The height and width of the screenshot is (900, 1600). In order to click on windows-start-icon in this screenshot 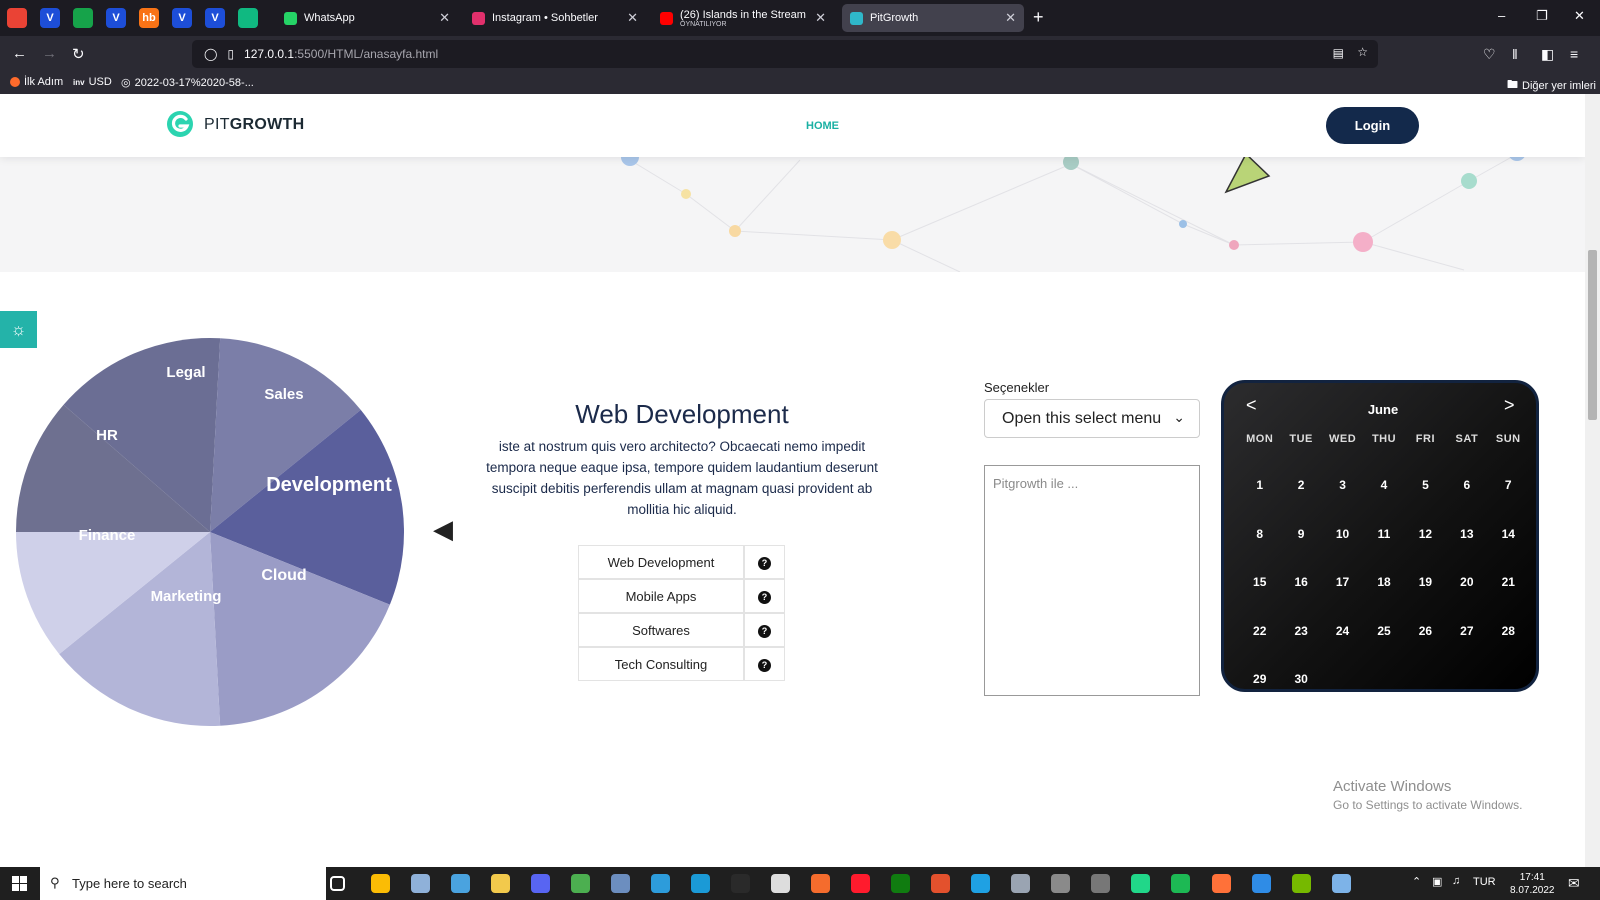, I will do `click(19, 883)`.